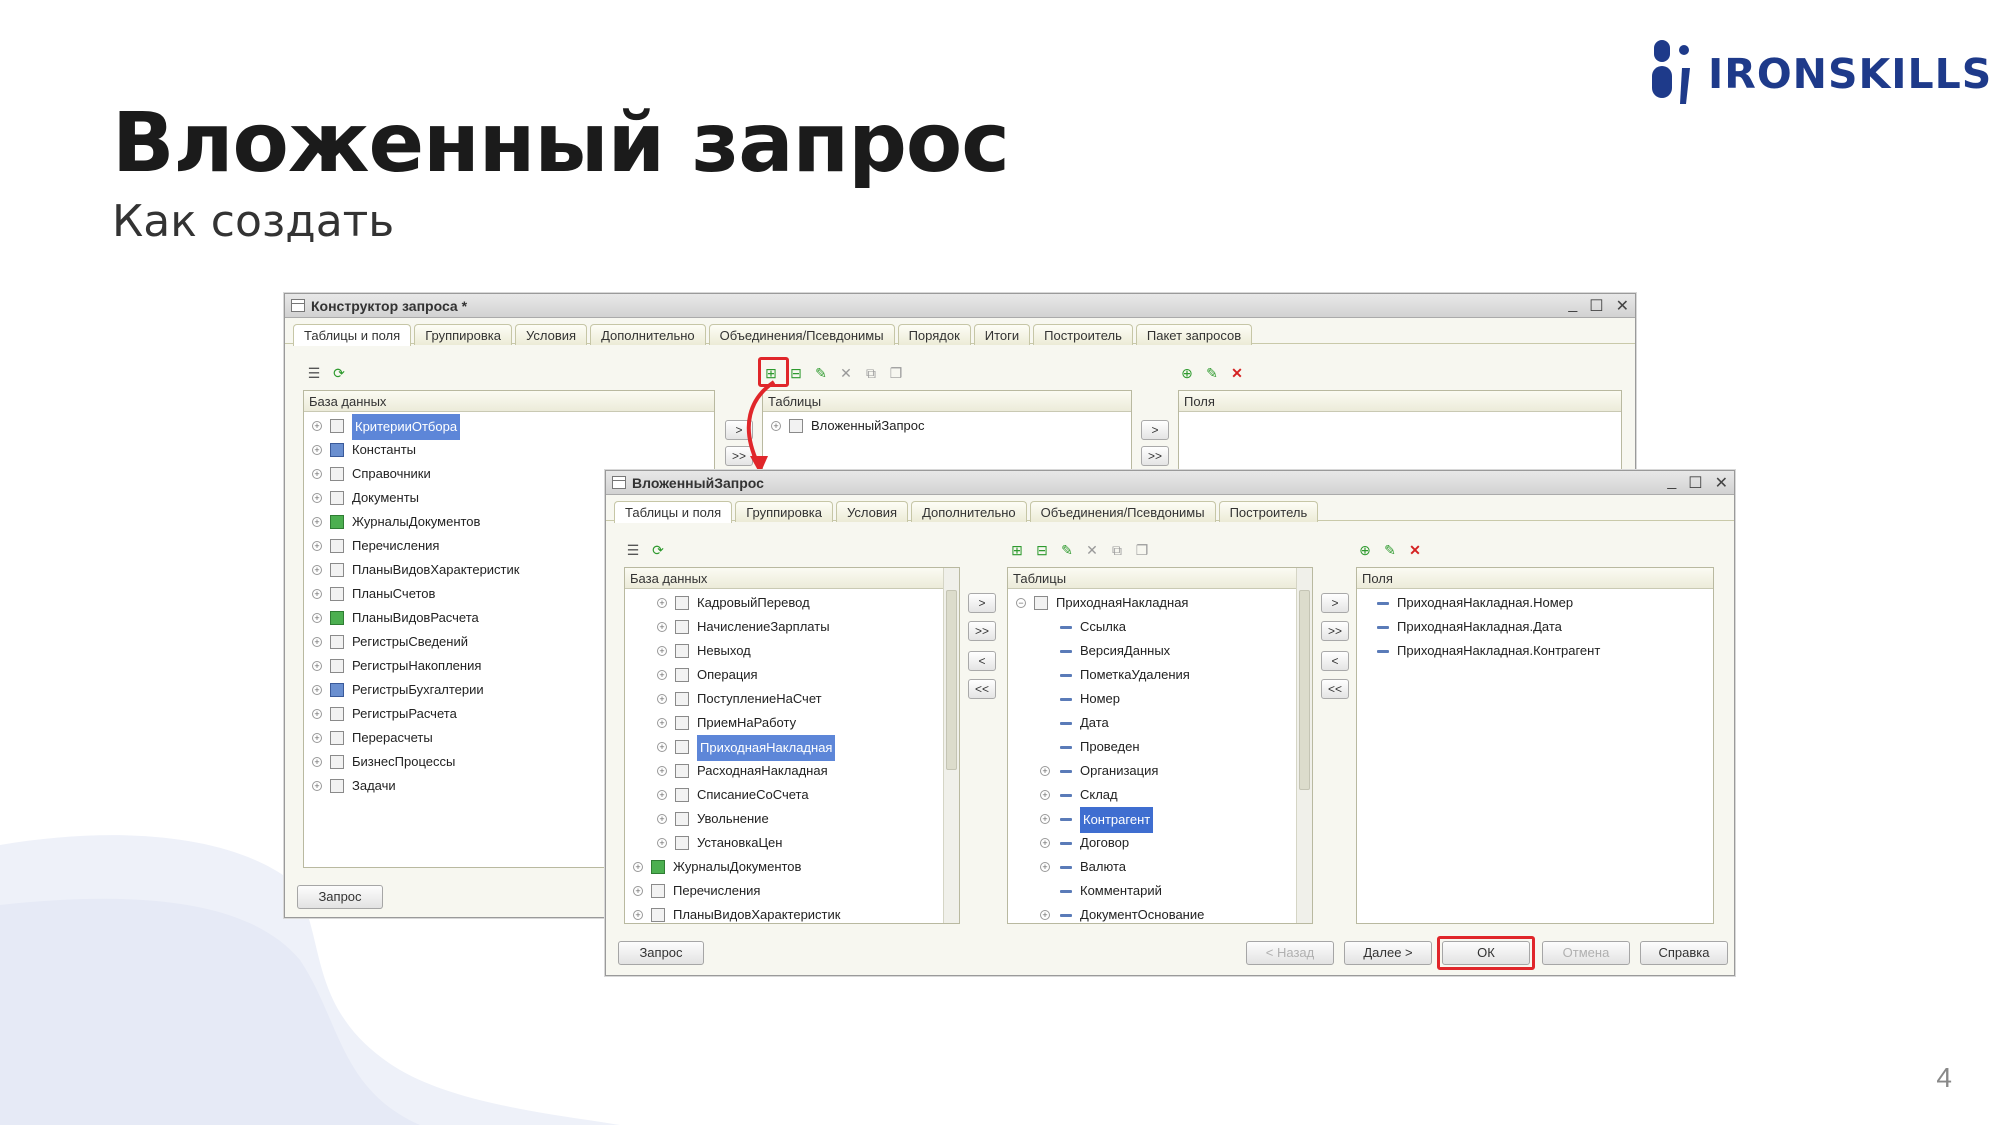 The width and height of the screenshot is (2000, 1125). Describe the element at coordinates (1017, 550) in the screenshot. I see `add-subquery-icon: ⊞` at that location.